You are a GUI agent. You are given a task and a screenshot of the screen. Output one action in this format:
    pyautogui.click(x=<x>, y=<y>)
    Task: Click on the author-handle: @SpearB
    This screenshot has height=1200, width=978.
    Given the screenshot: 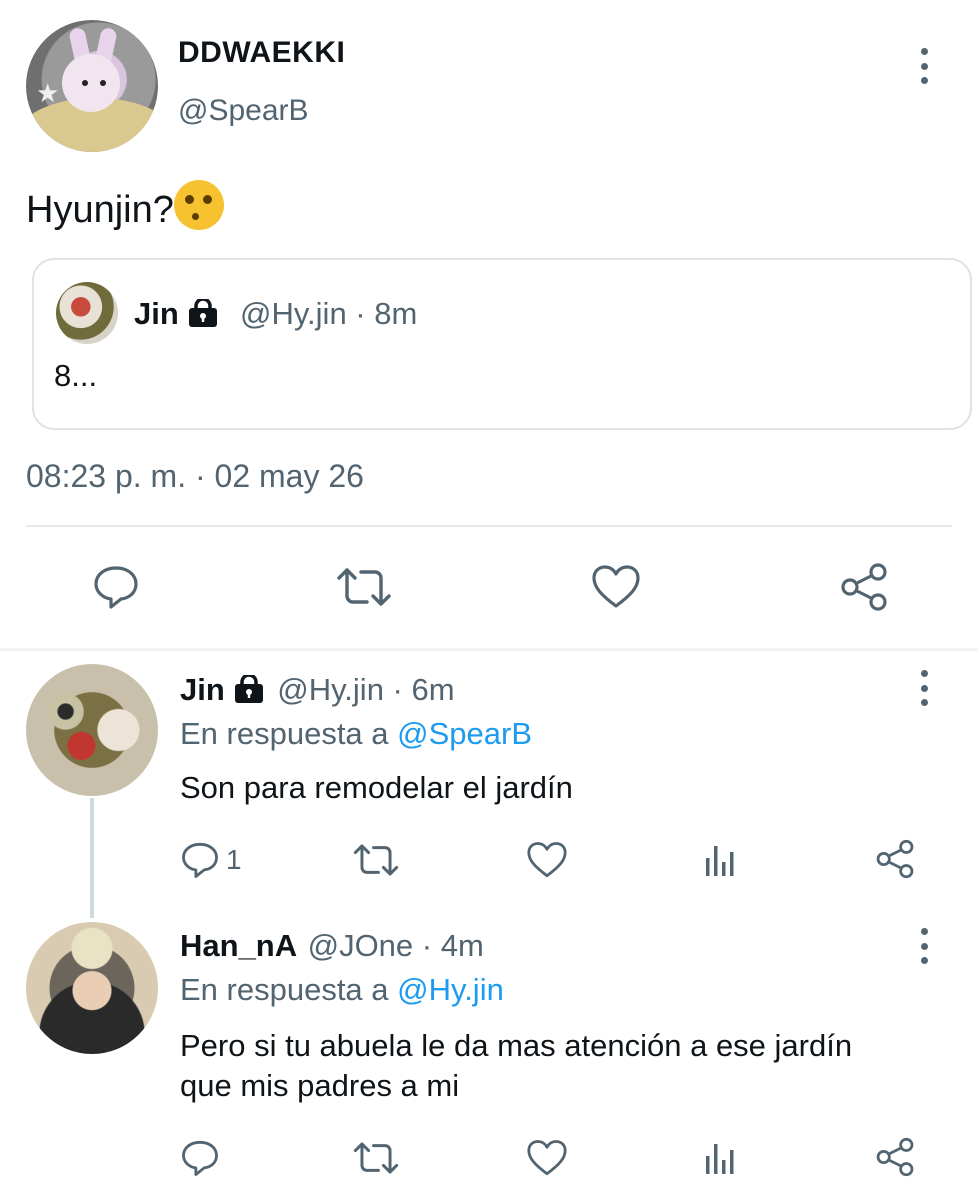 What is the action you would take?
    pyautogui.click(x=243, y=111)
    